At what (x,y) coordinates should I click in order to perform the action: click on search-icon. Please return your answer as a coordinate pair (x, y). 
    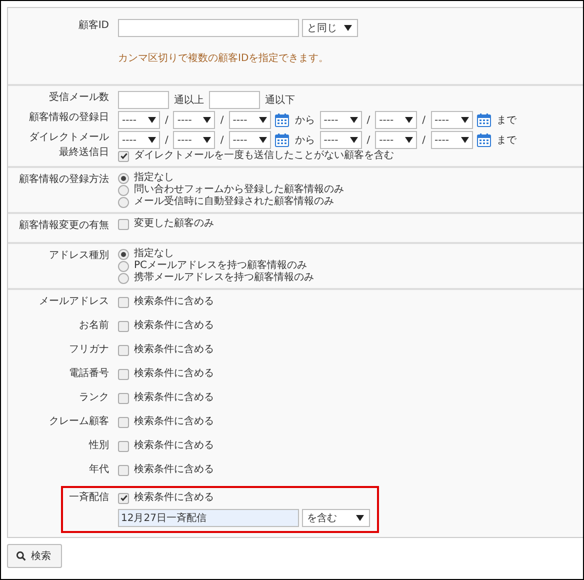
    Looking at the image, I should click on (21, 556).